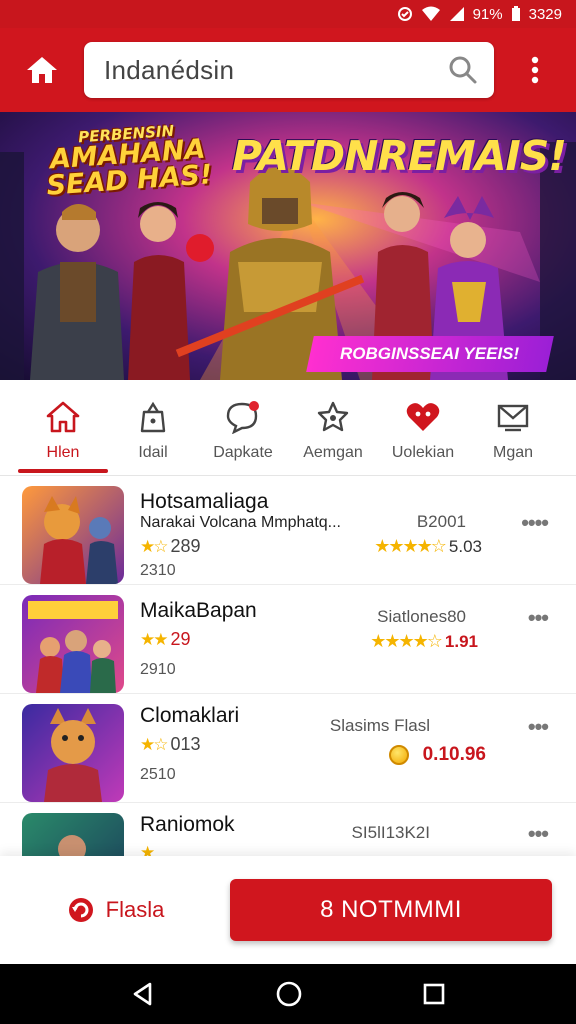 The width and height of the screenshot is (576, 1024). What do you see at coordinates (180, 639) in the screenshot?
I see `rating-value: 29` at bounding box center [180, 639].